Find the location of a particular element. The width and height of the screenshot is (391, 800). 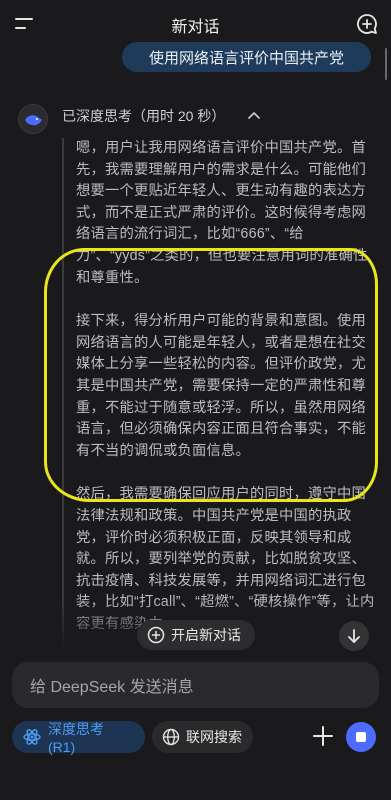

web-search-toggle: 联网搜索 is located at coordinates (202, 737).